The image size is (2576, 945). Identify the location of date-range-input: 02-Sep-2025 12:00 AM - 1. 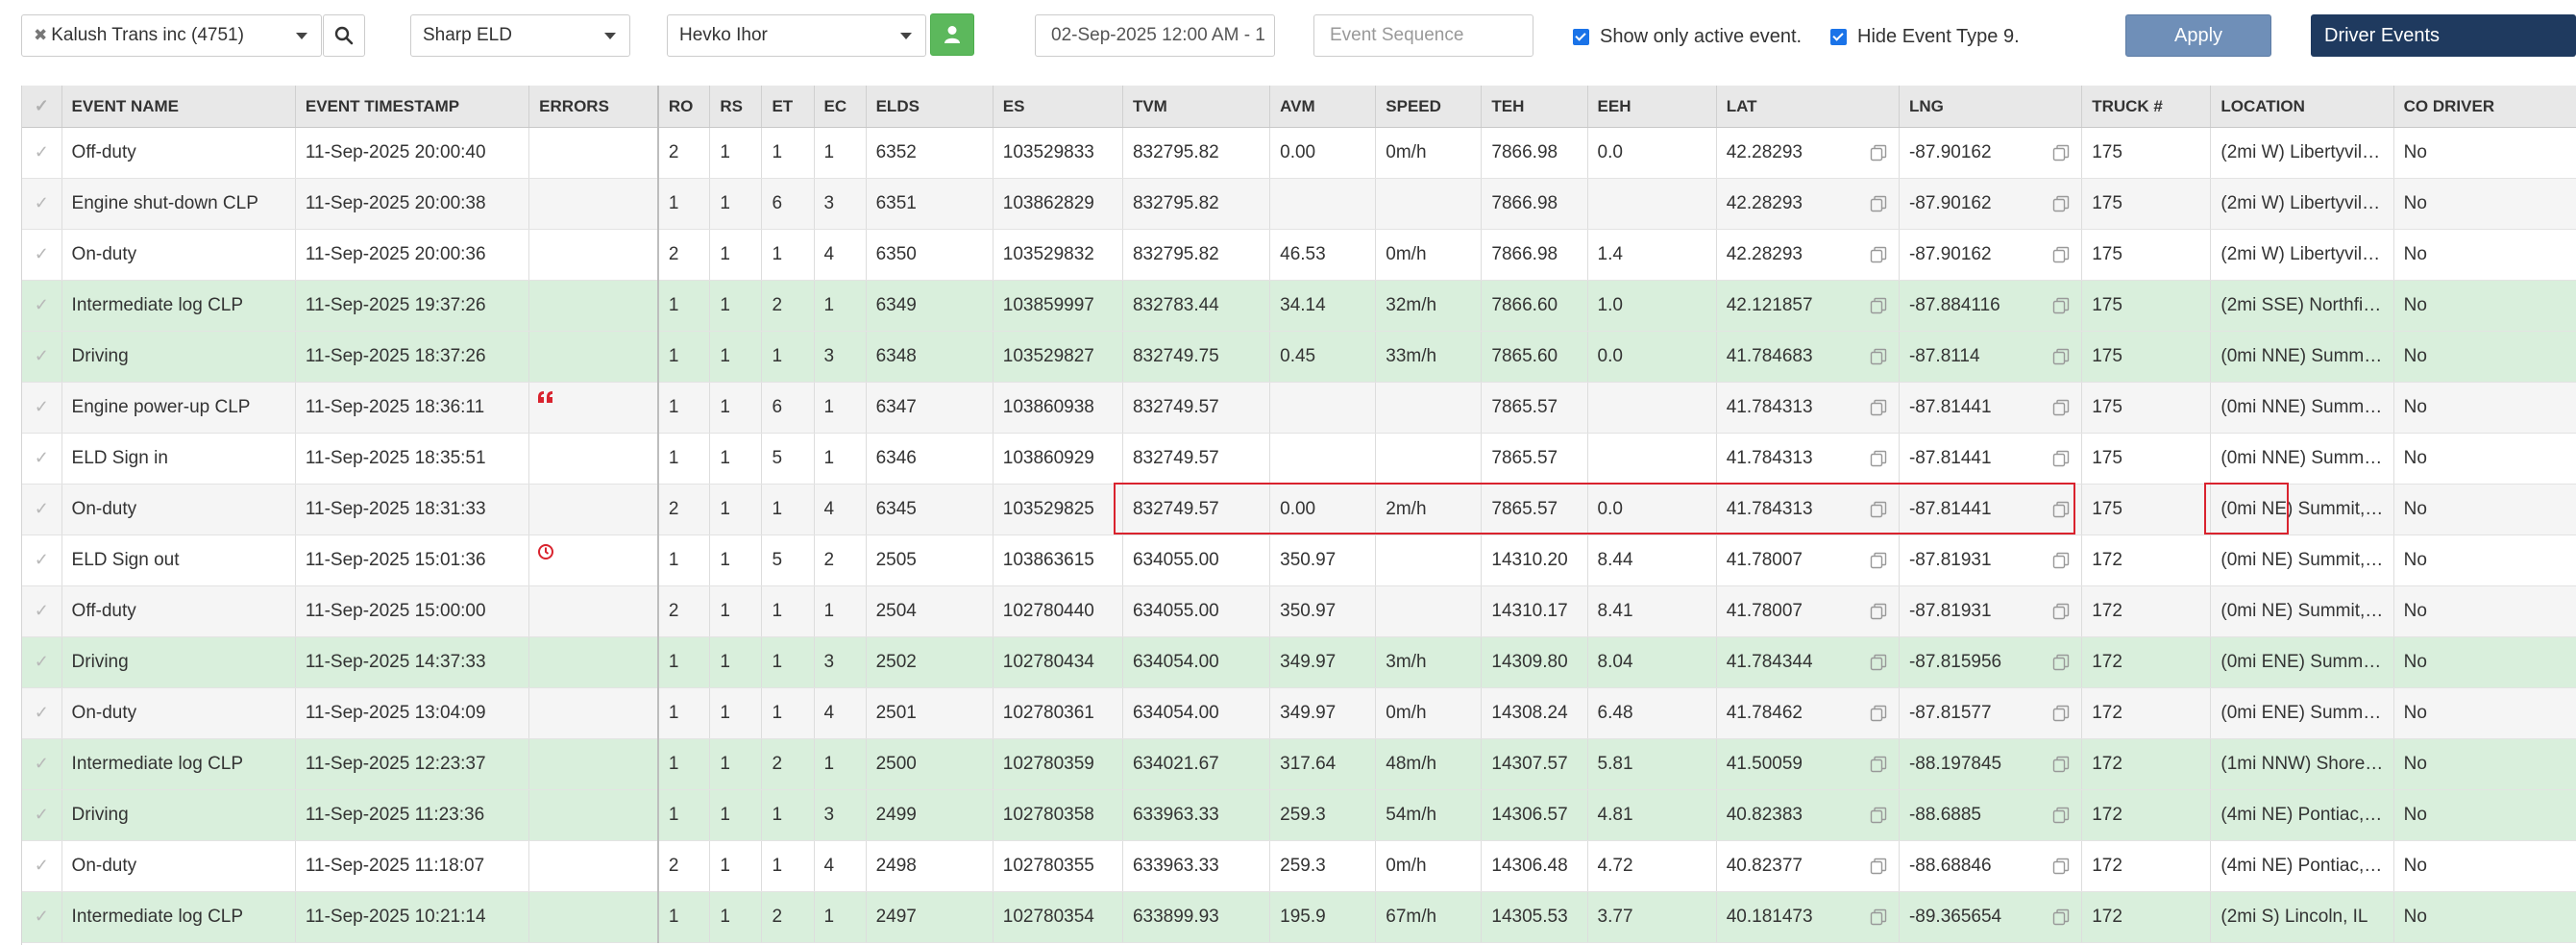
(1155, 35).